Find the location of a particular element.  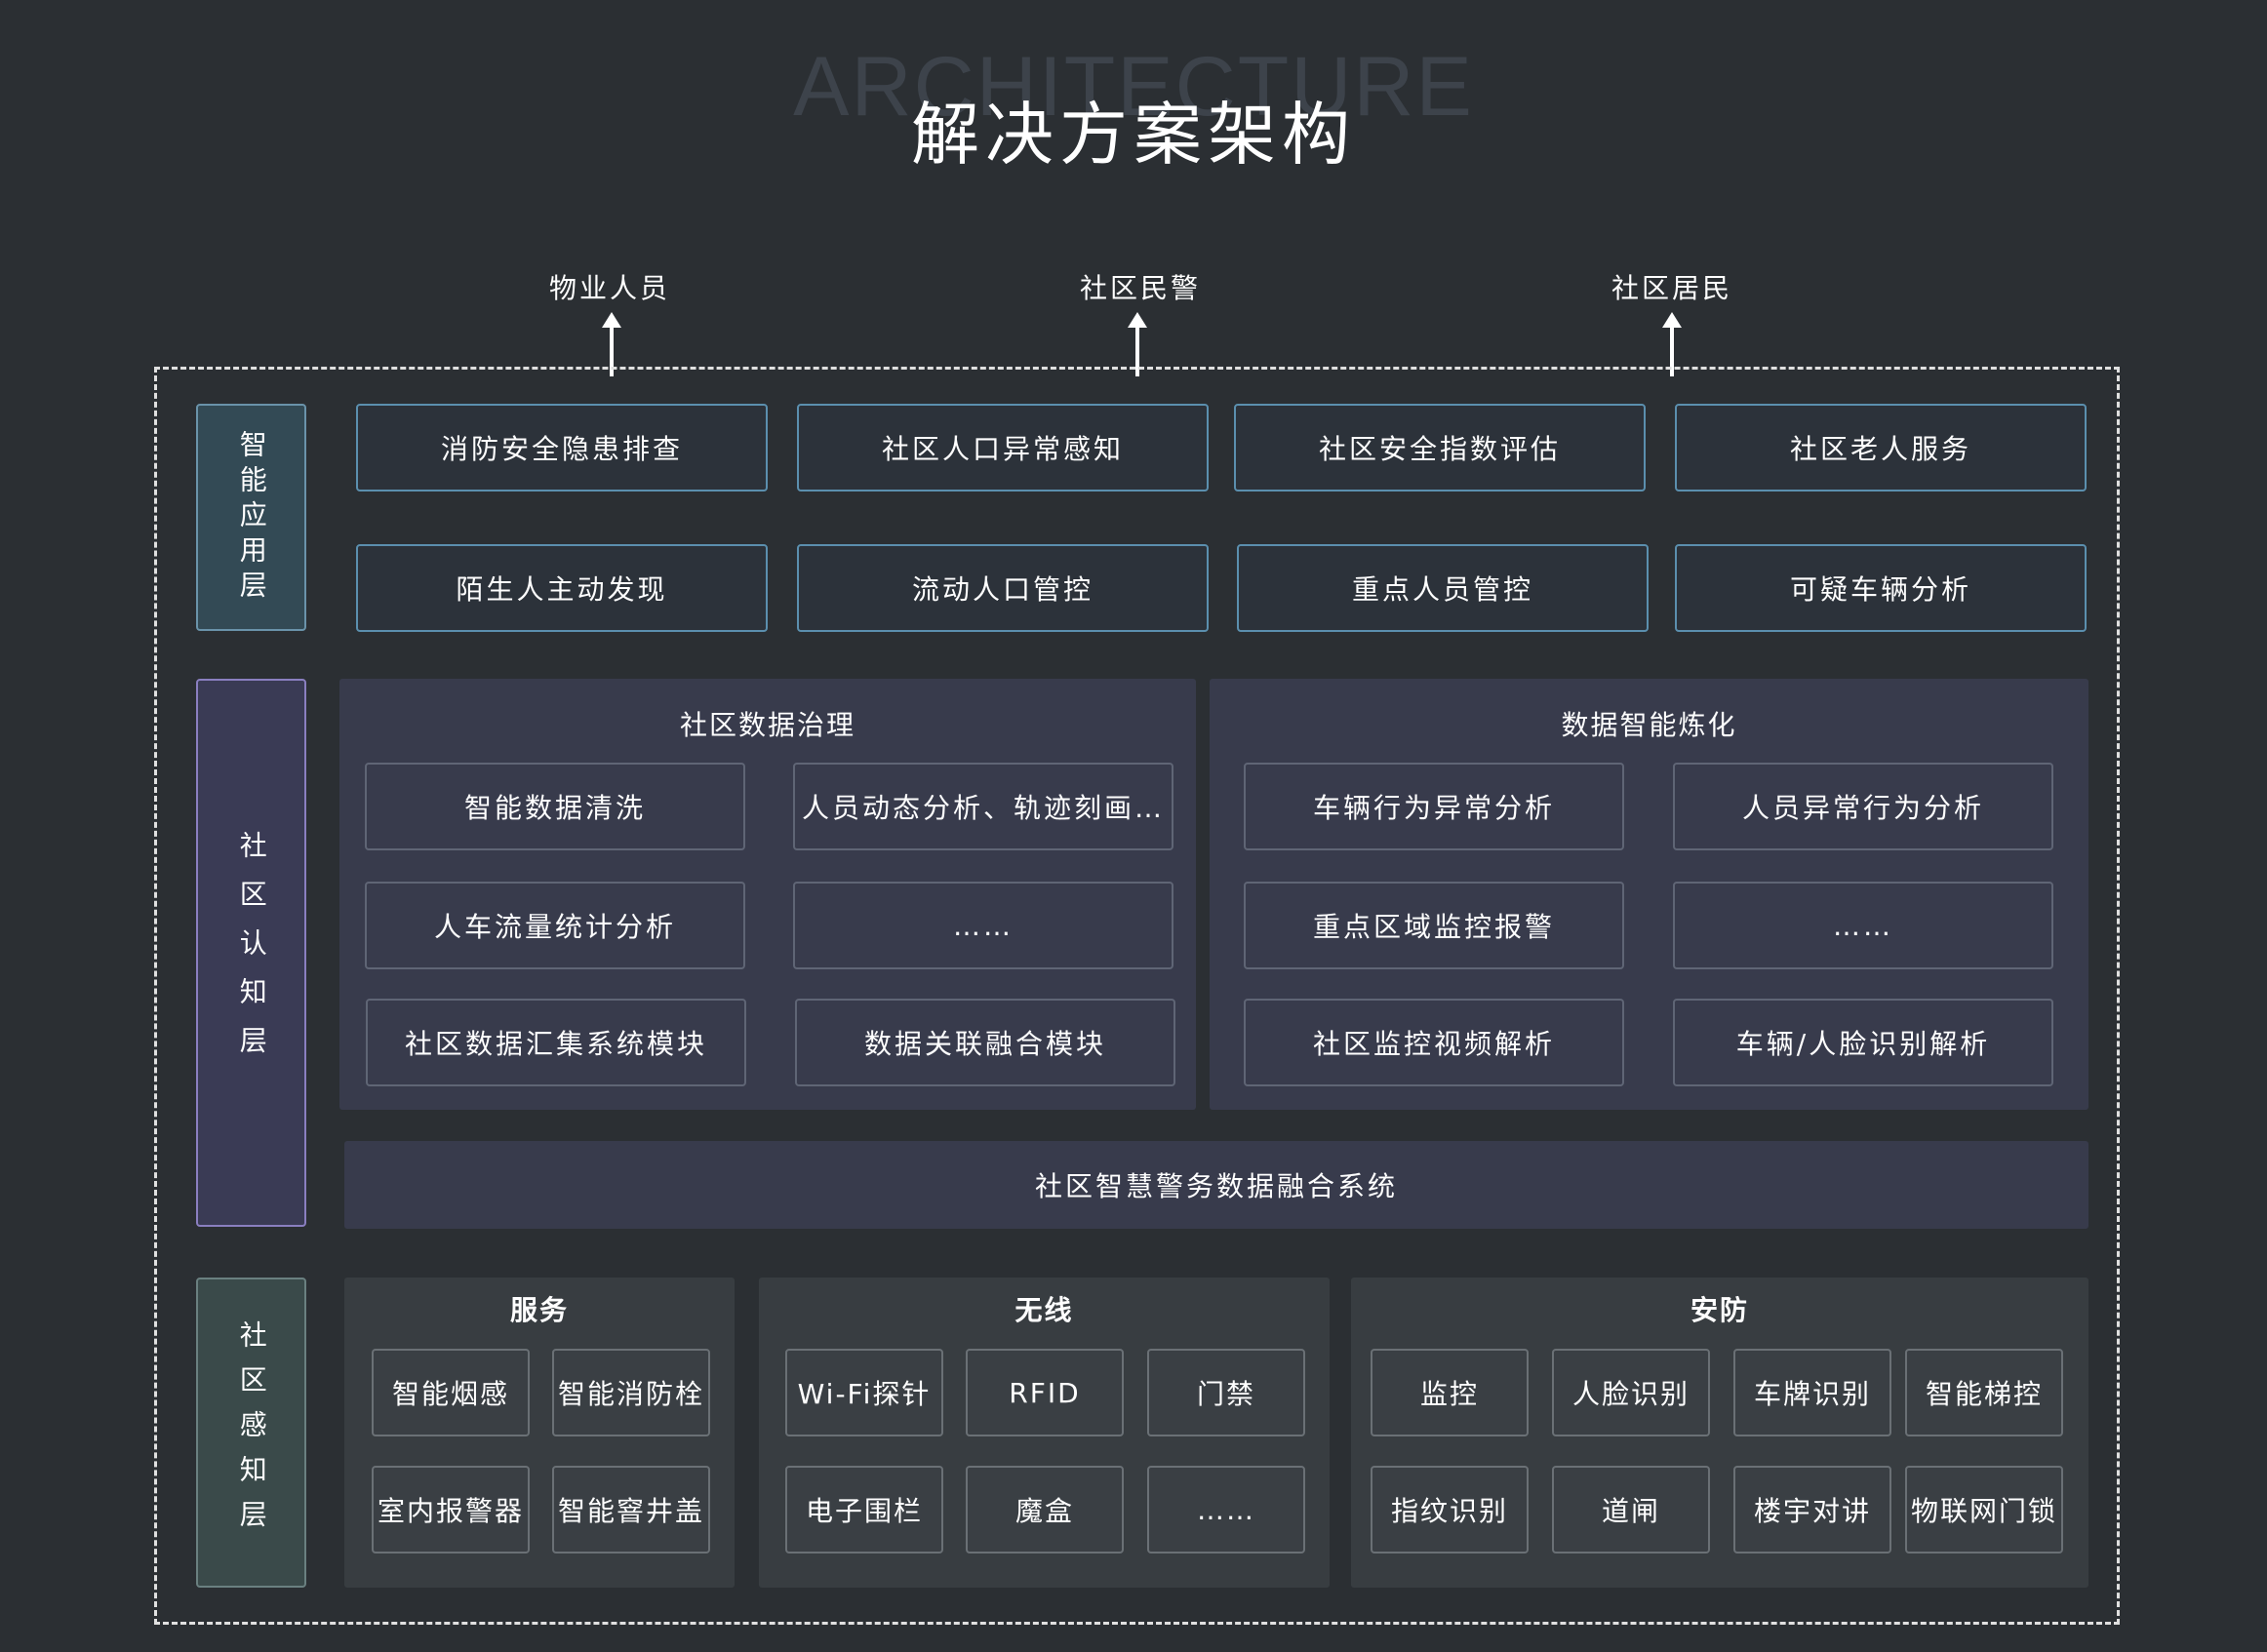

service-item: 智能烟感 is located at coordinates (451, 1392).